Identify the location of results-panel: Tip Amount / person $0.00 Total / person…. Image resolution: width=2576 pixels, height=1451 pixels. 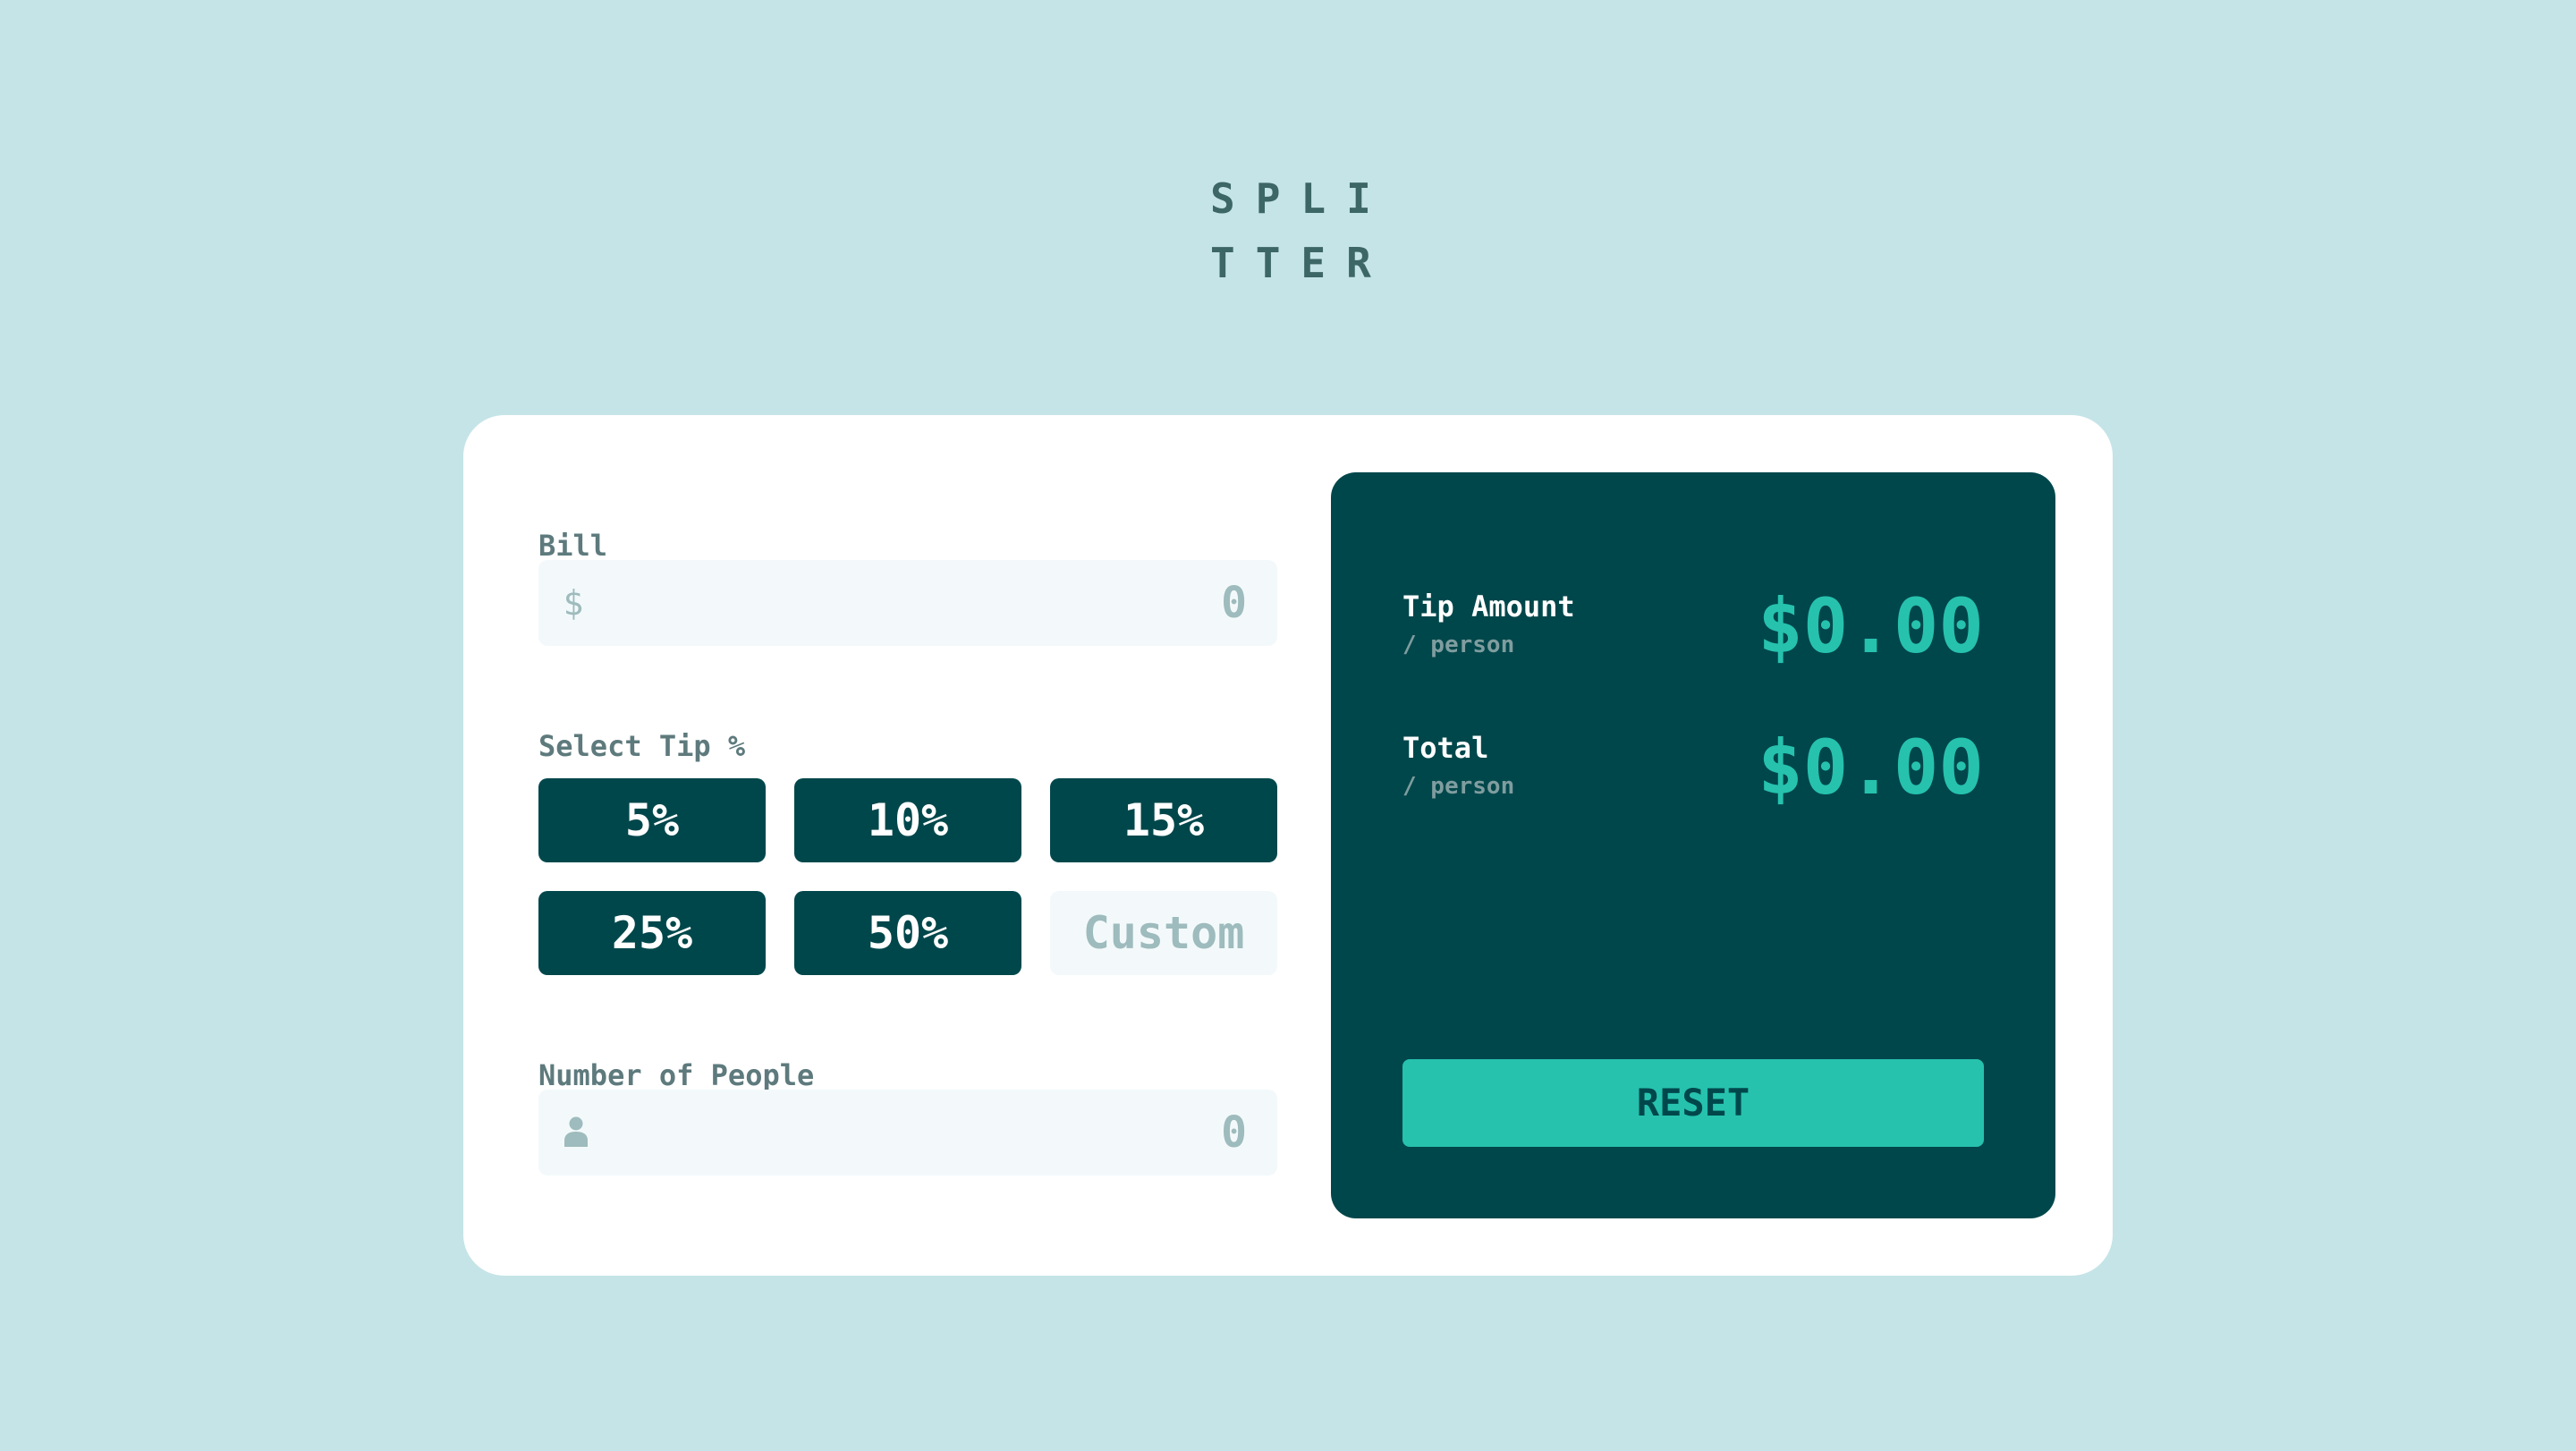
(1693, 845).